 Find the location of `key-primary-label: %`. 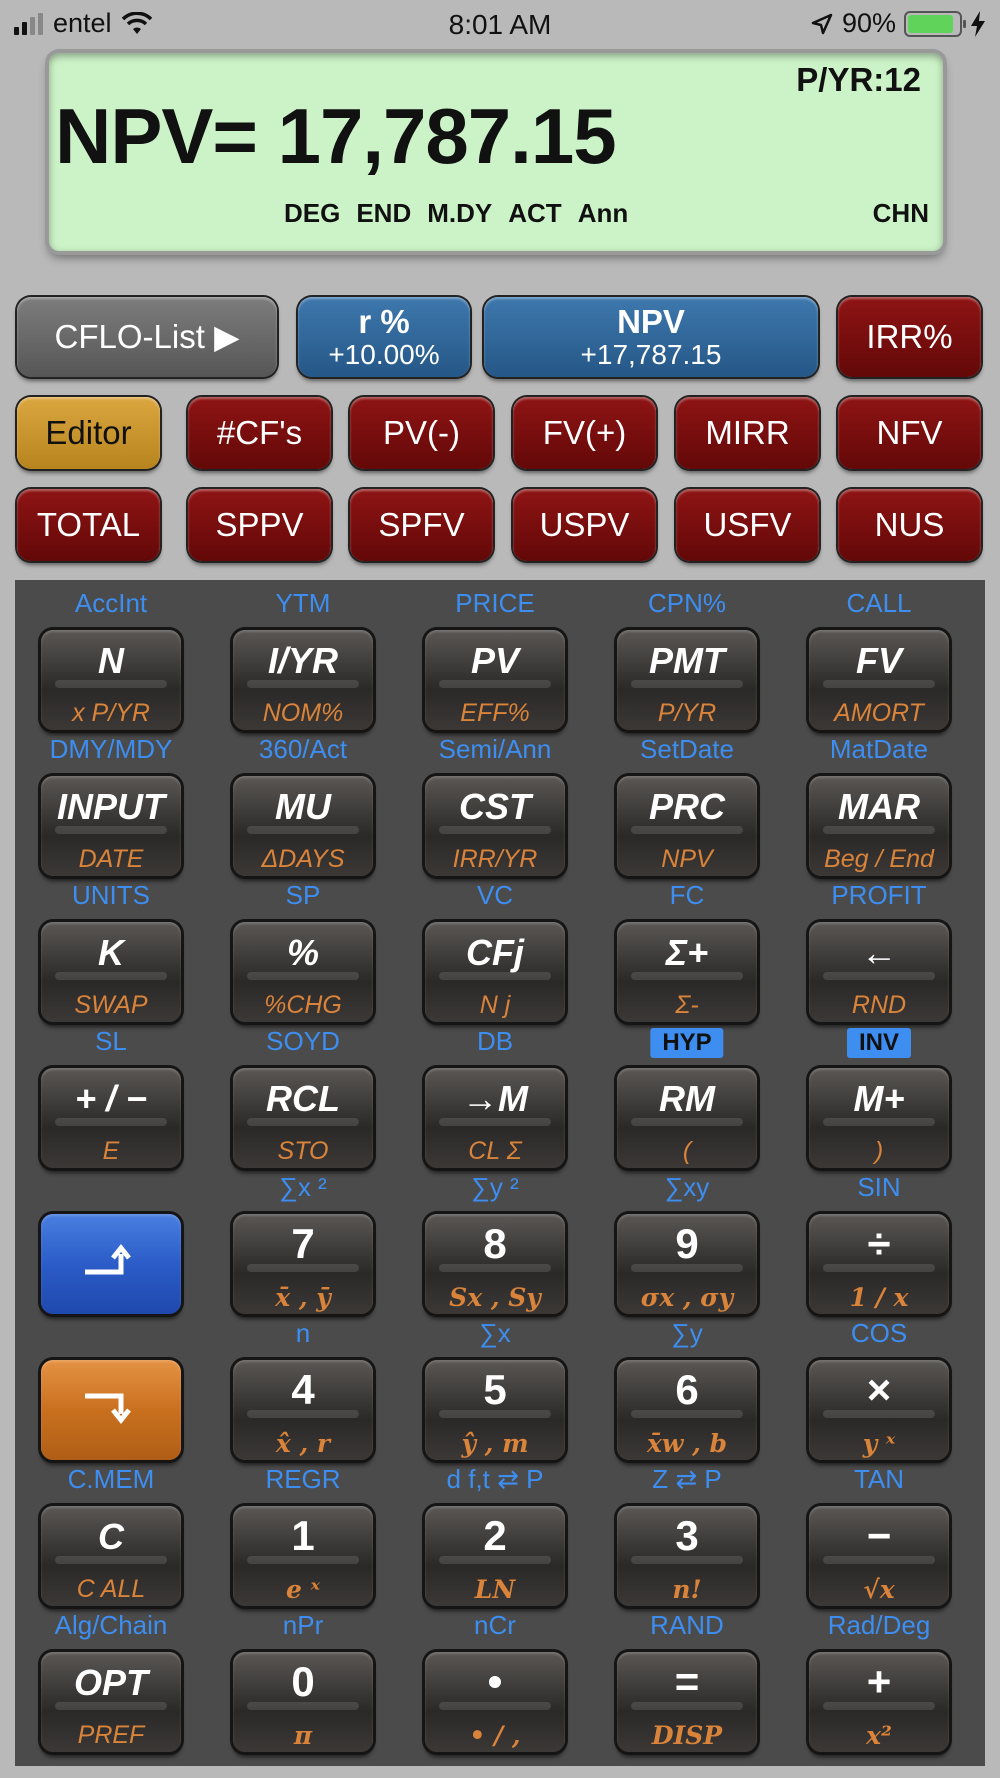

key-primary-label: % is located at coordinates (302, 952).